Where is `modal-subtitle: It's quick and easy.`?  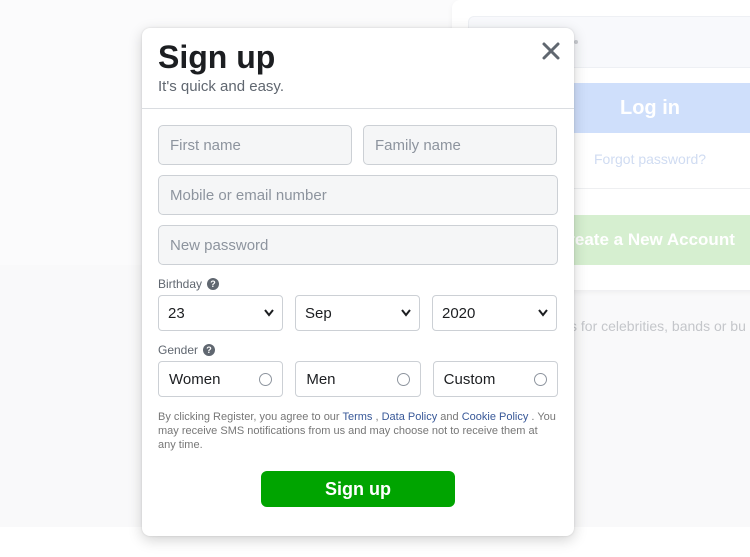
modal-subtitle: It's quick and easy. is located at coordinates (221, 86).